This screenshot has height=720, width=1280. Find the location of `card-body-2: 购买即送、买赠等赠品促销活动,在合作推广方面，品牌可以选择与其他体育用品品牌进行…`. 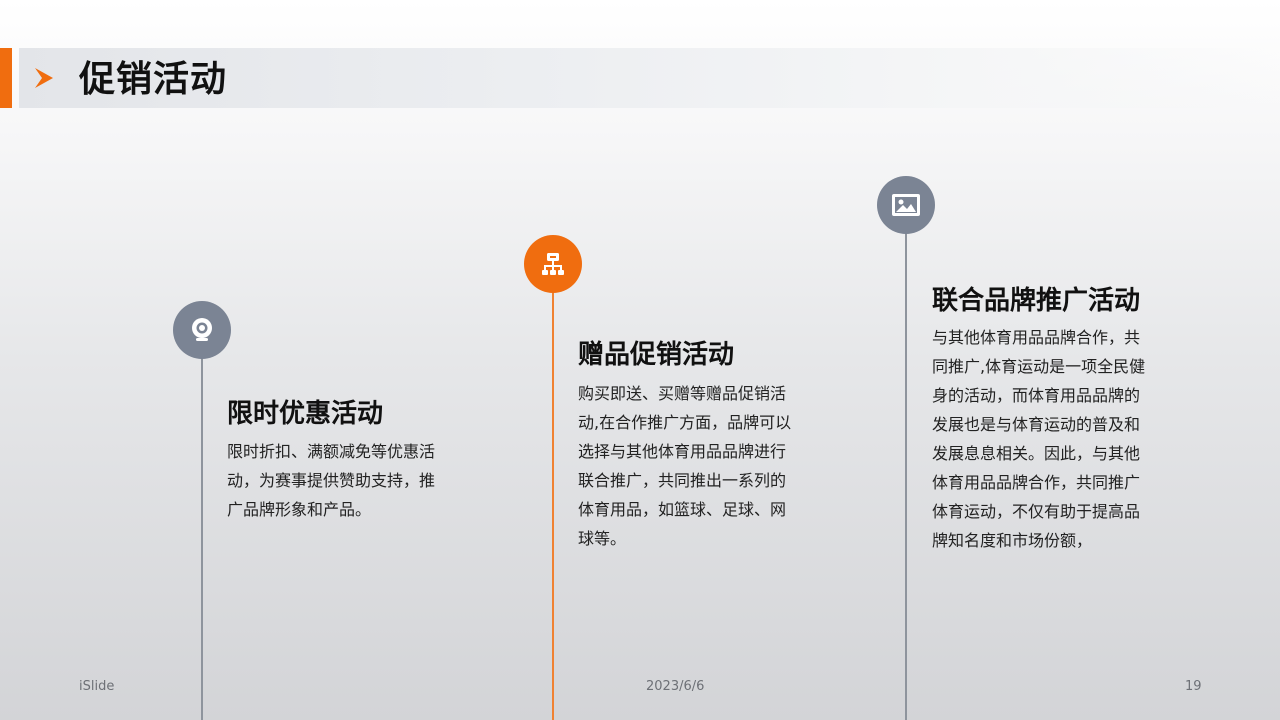

card-body-2: 购买即送、买赠等赠品促销活动,在合作推广方面，品牌可以选择与其他体育用品品牌进行… is located at coordinates (685, 466).